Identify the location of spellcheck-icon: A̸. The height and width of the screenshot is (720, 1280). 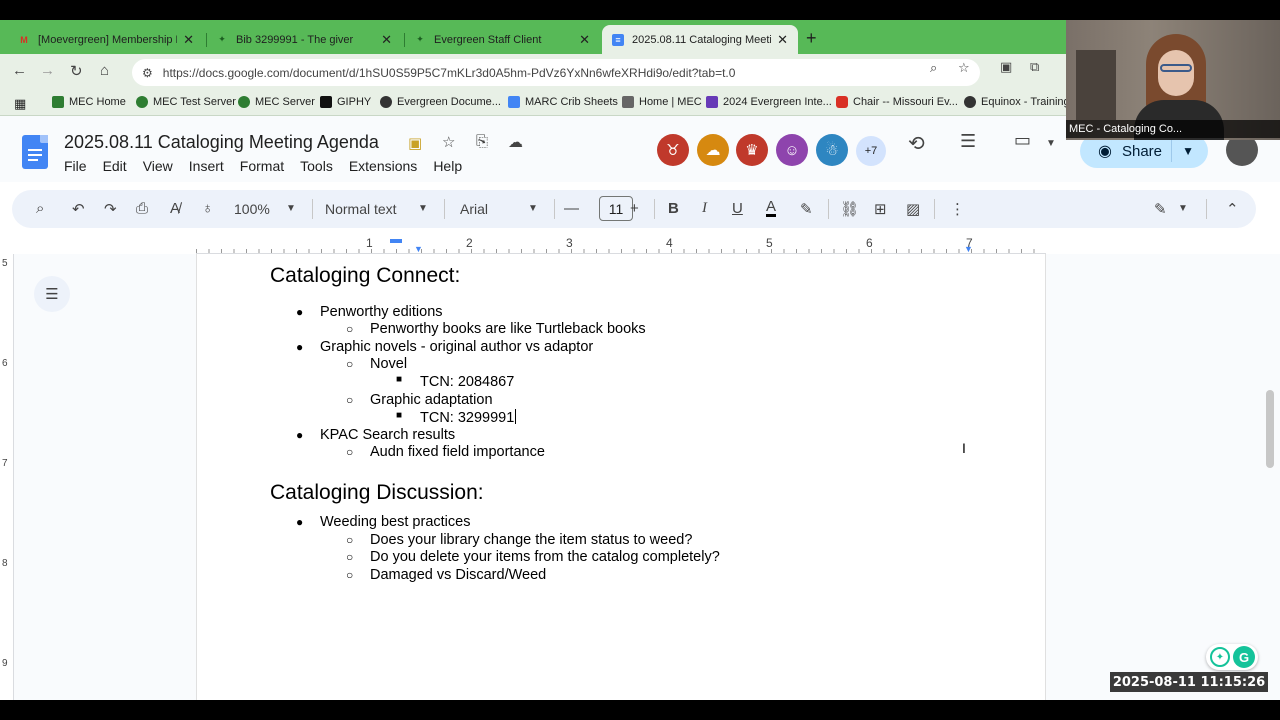
(175, 208).